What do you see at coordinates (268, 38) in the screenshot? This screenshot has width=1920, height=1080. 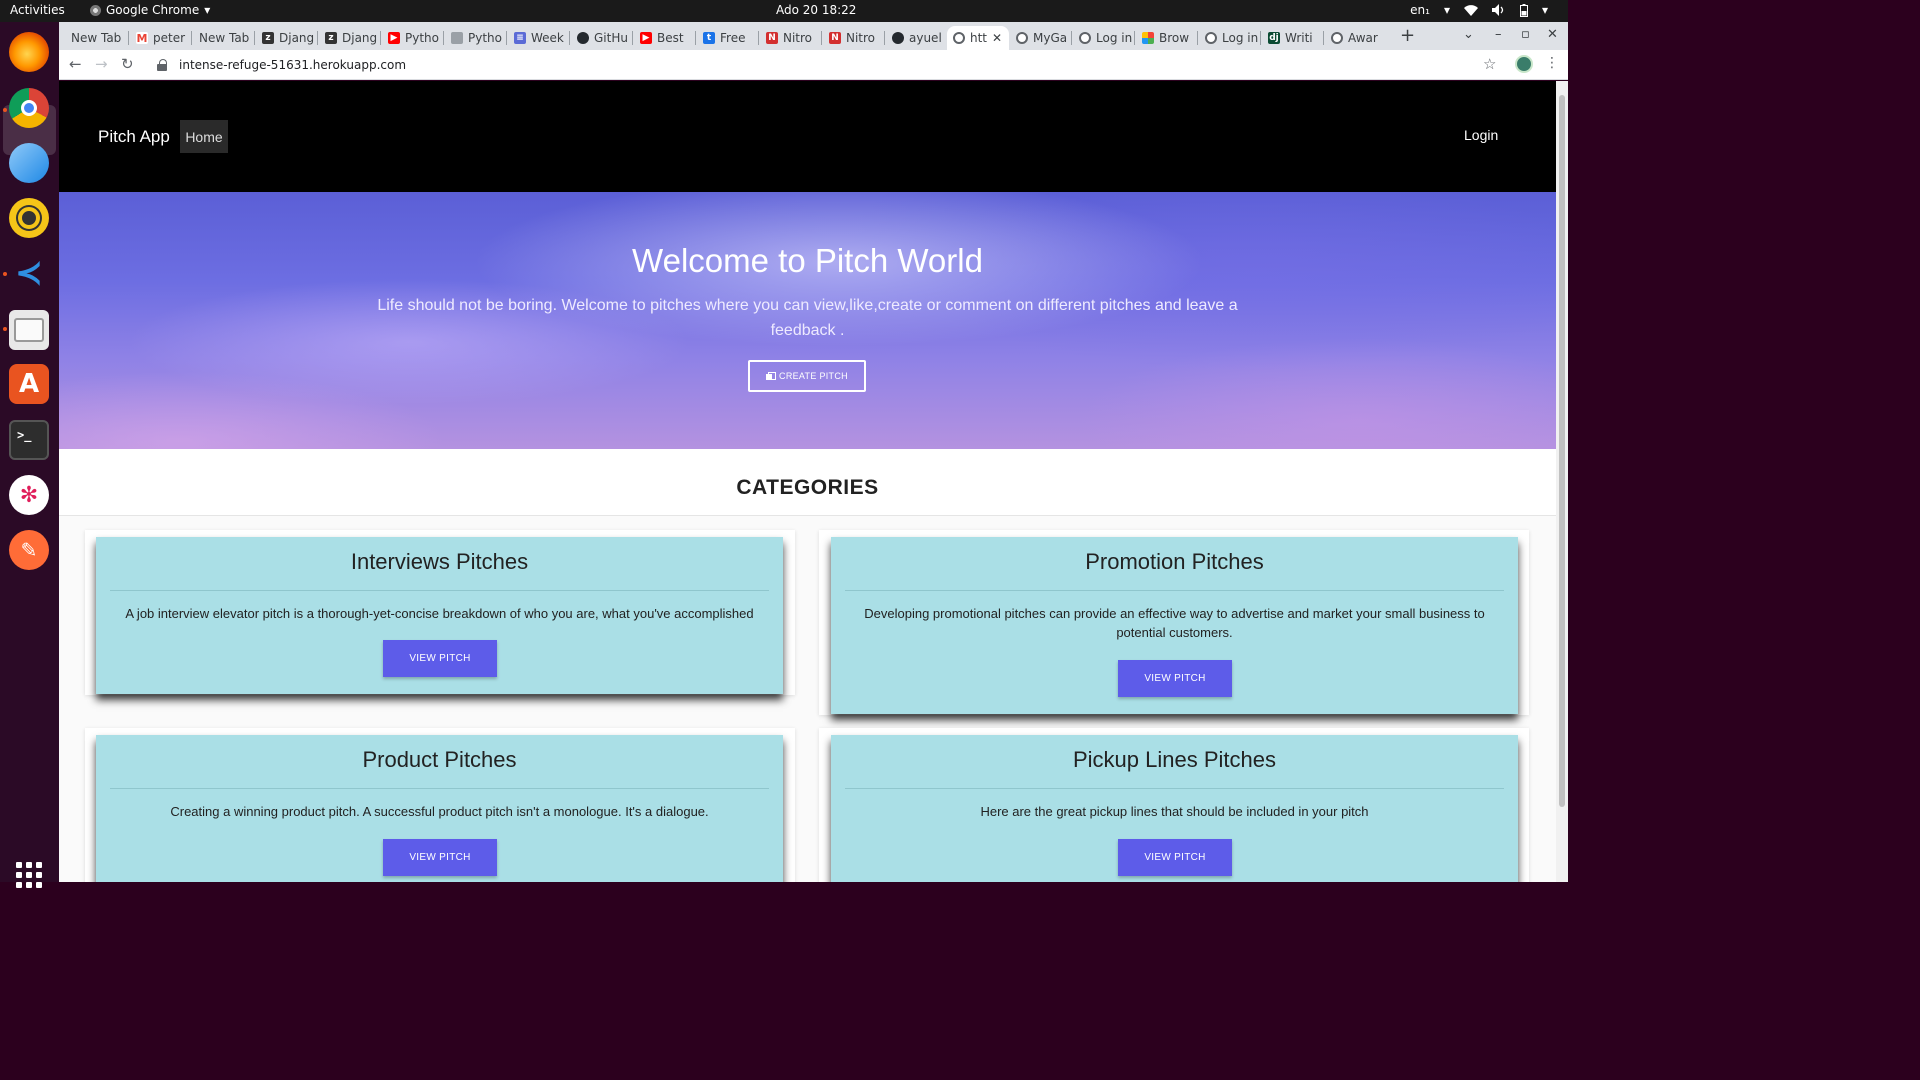 I see `site-icon: z` at bounding box center [268, 38].